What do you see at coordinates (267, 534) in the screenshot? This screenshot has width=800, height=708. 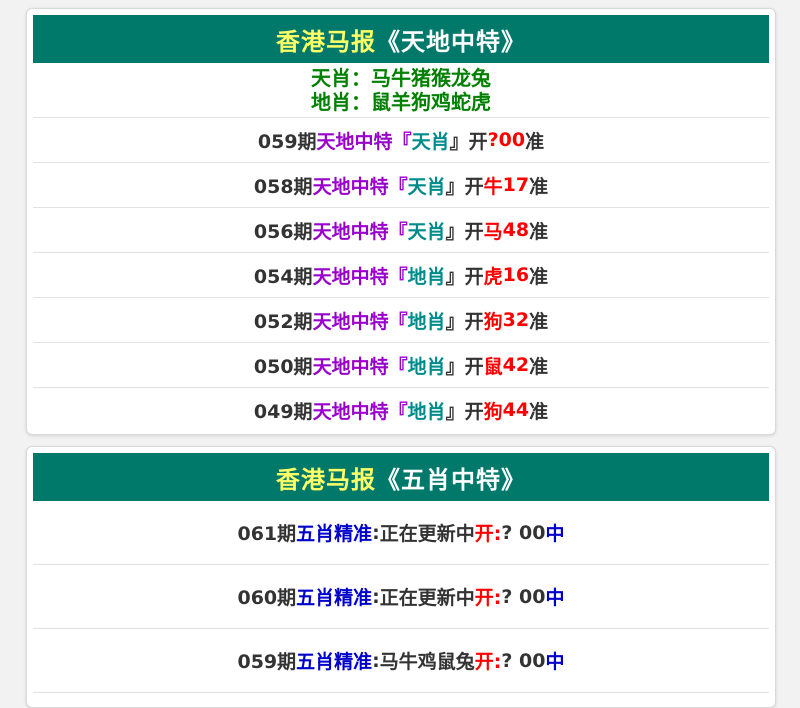 I see `wrow-period: 061期` at bounding box center [267, 534].